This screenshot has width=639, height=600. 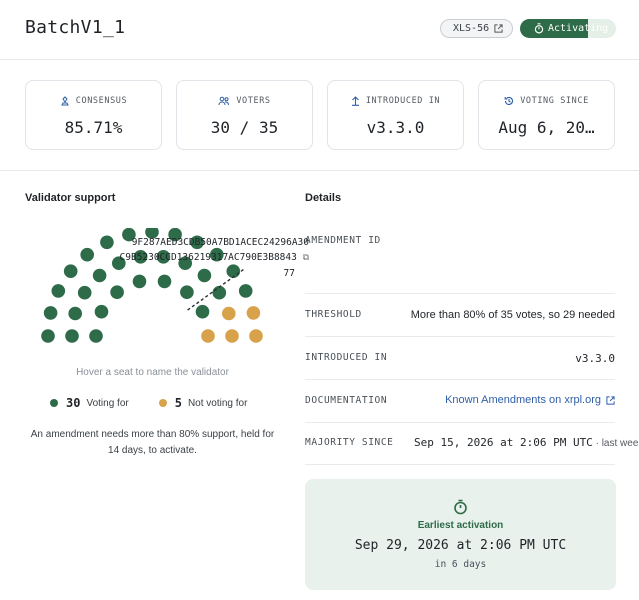 I want to click on majority-value-wrap: Sep 15, 2026 at 2:06 PM UTC · last week, so click(x=526, y=442).